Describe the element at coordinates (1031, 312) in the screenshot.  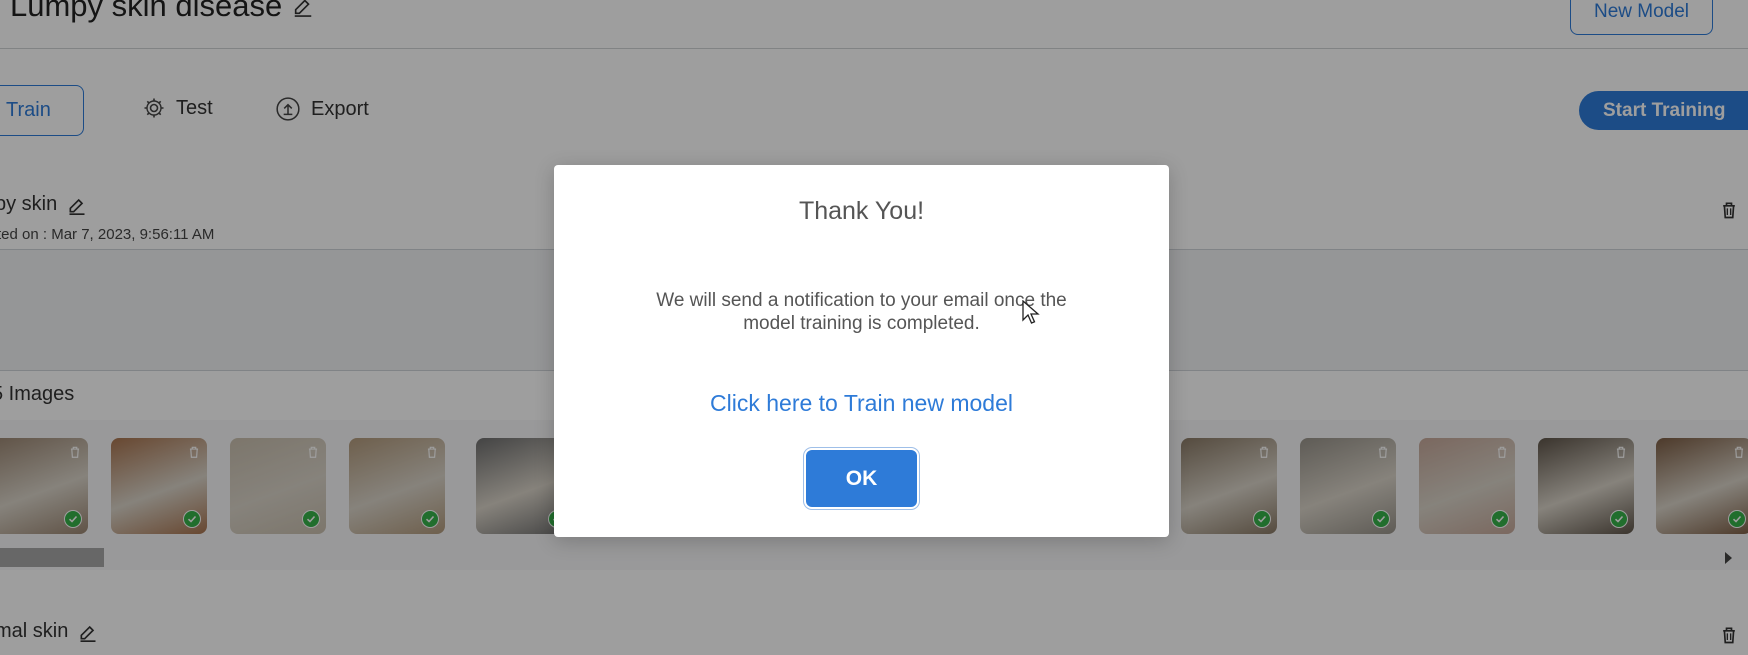
I see `mouse-cursor-icon` at that location.